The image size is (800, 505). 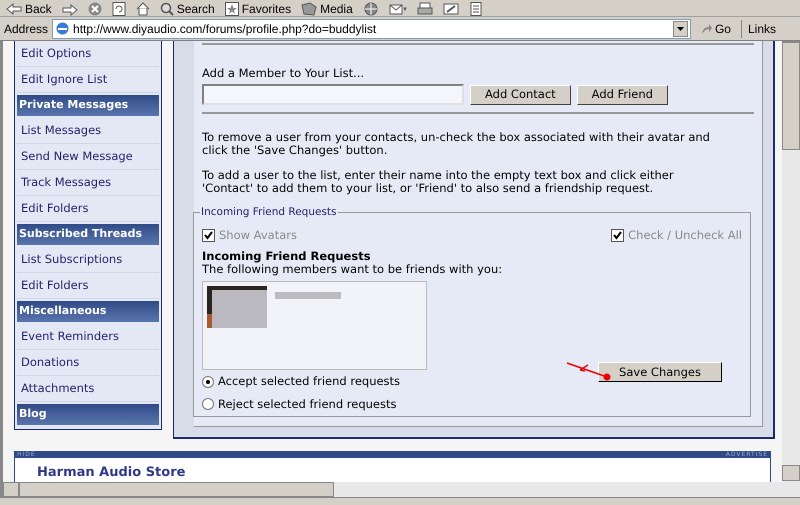 What do you see at coordinates (287, 257) in the screenshot?
I see `requests-title: Incoming Friend Requests` at bounding box center [287, 257].